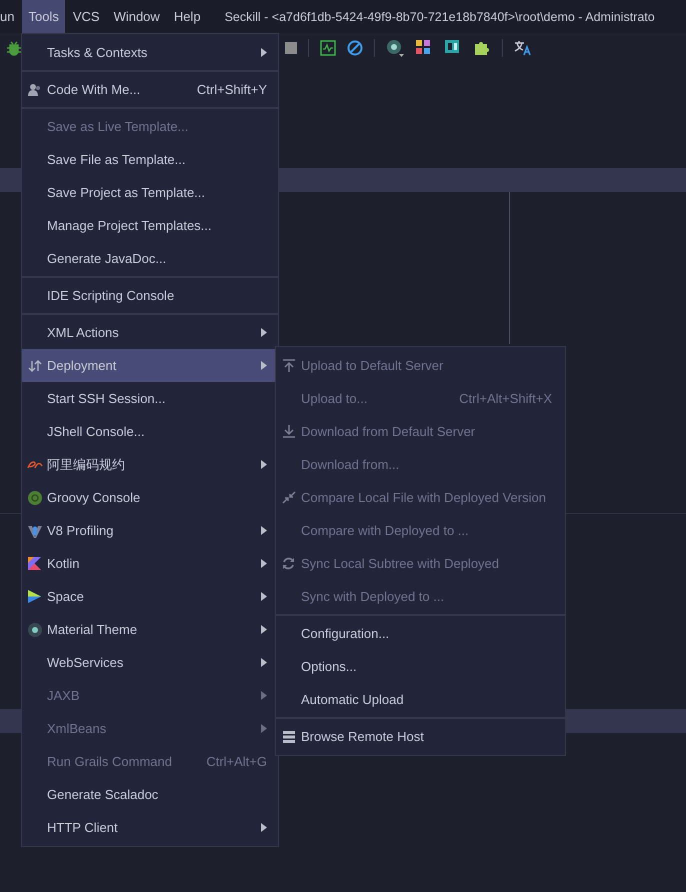 This screenshot has width=686, height=892. I want to click on block-icon, so click(355, 48).